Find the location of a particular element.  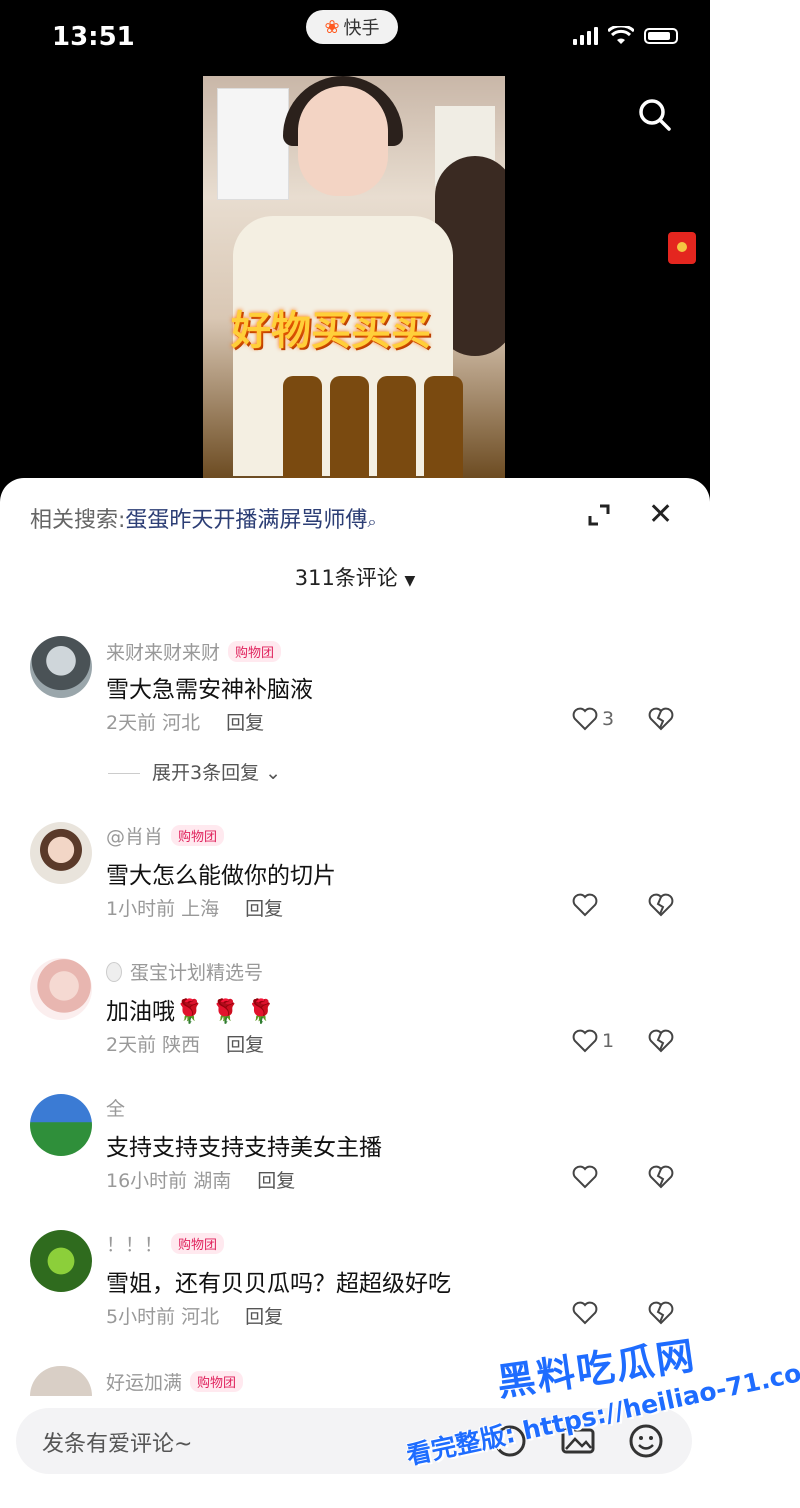

related-search-keyword: 蛋蛋昨天开播满屏骂师傅 is located at coordinates (246, 520).